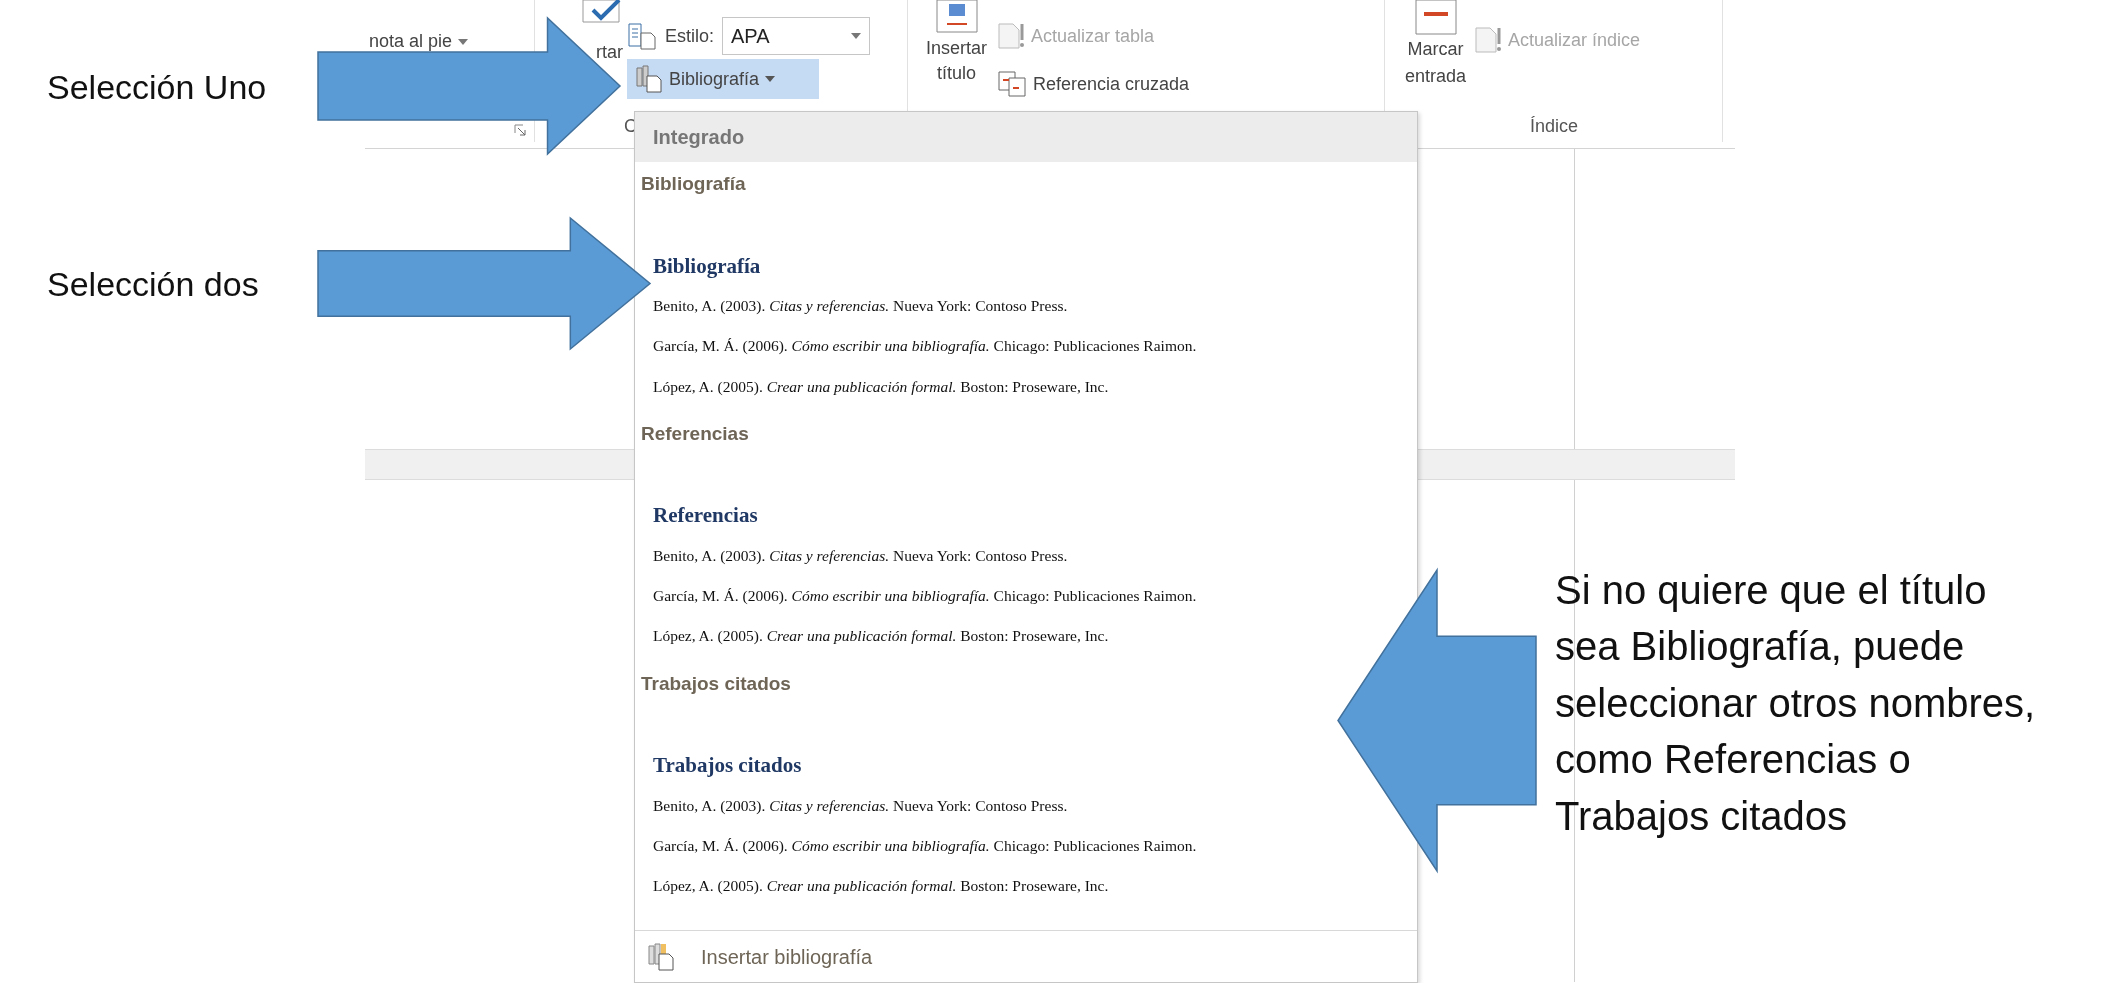  I want to click on cross-reference-button: Referencia cruzada, so click(1093, 84).